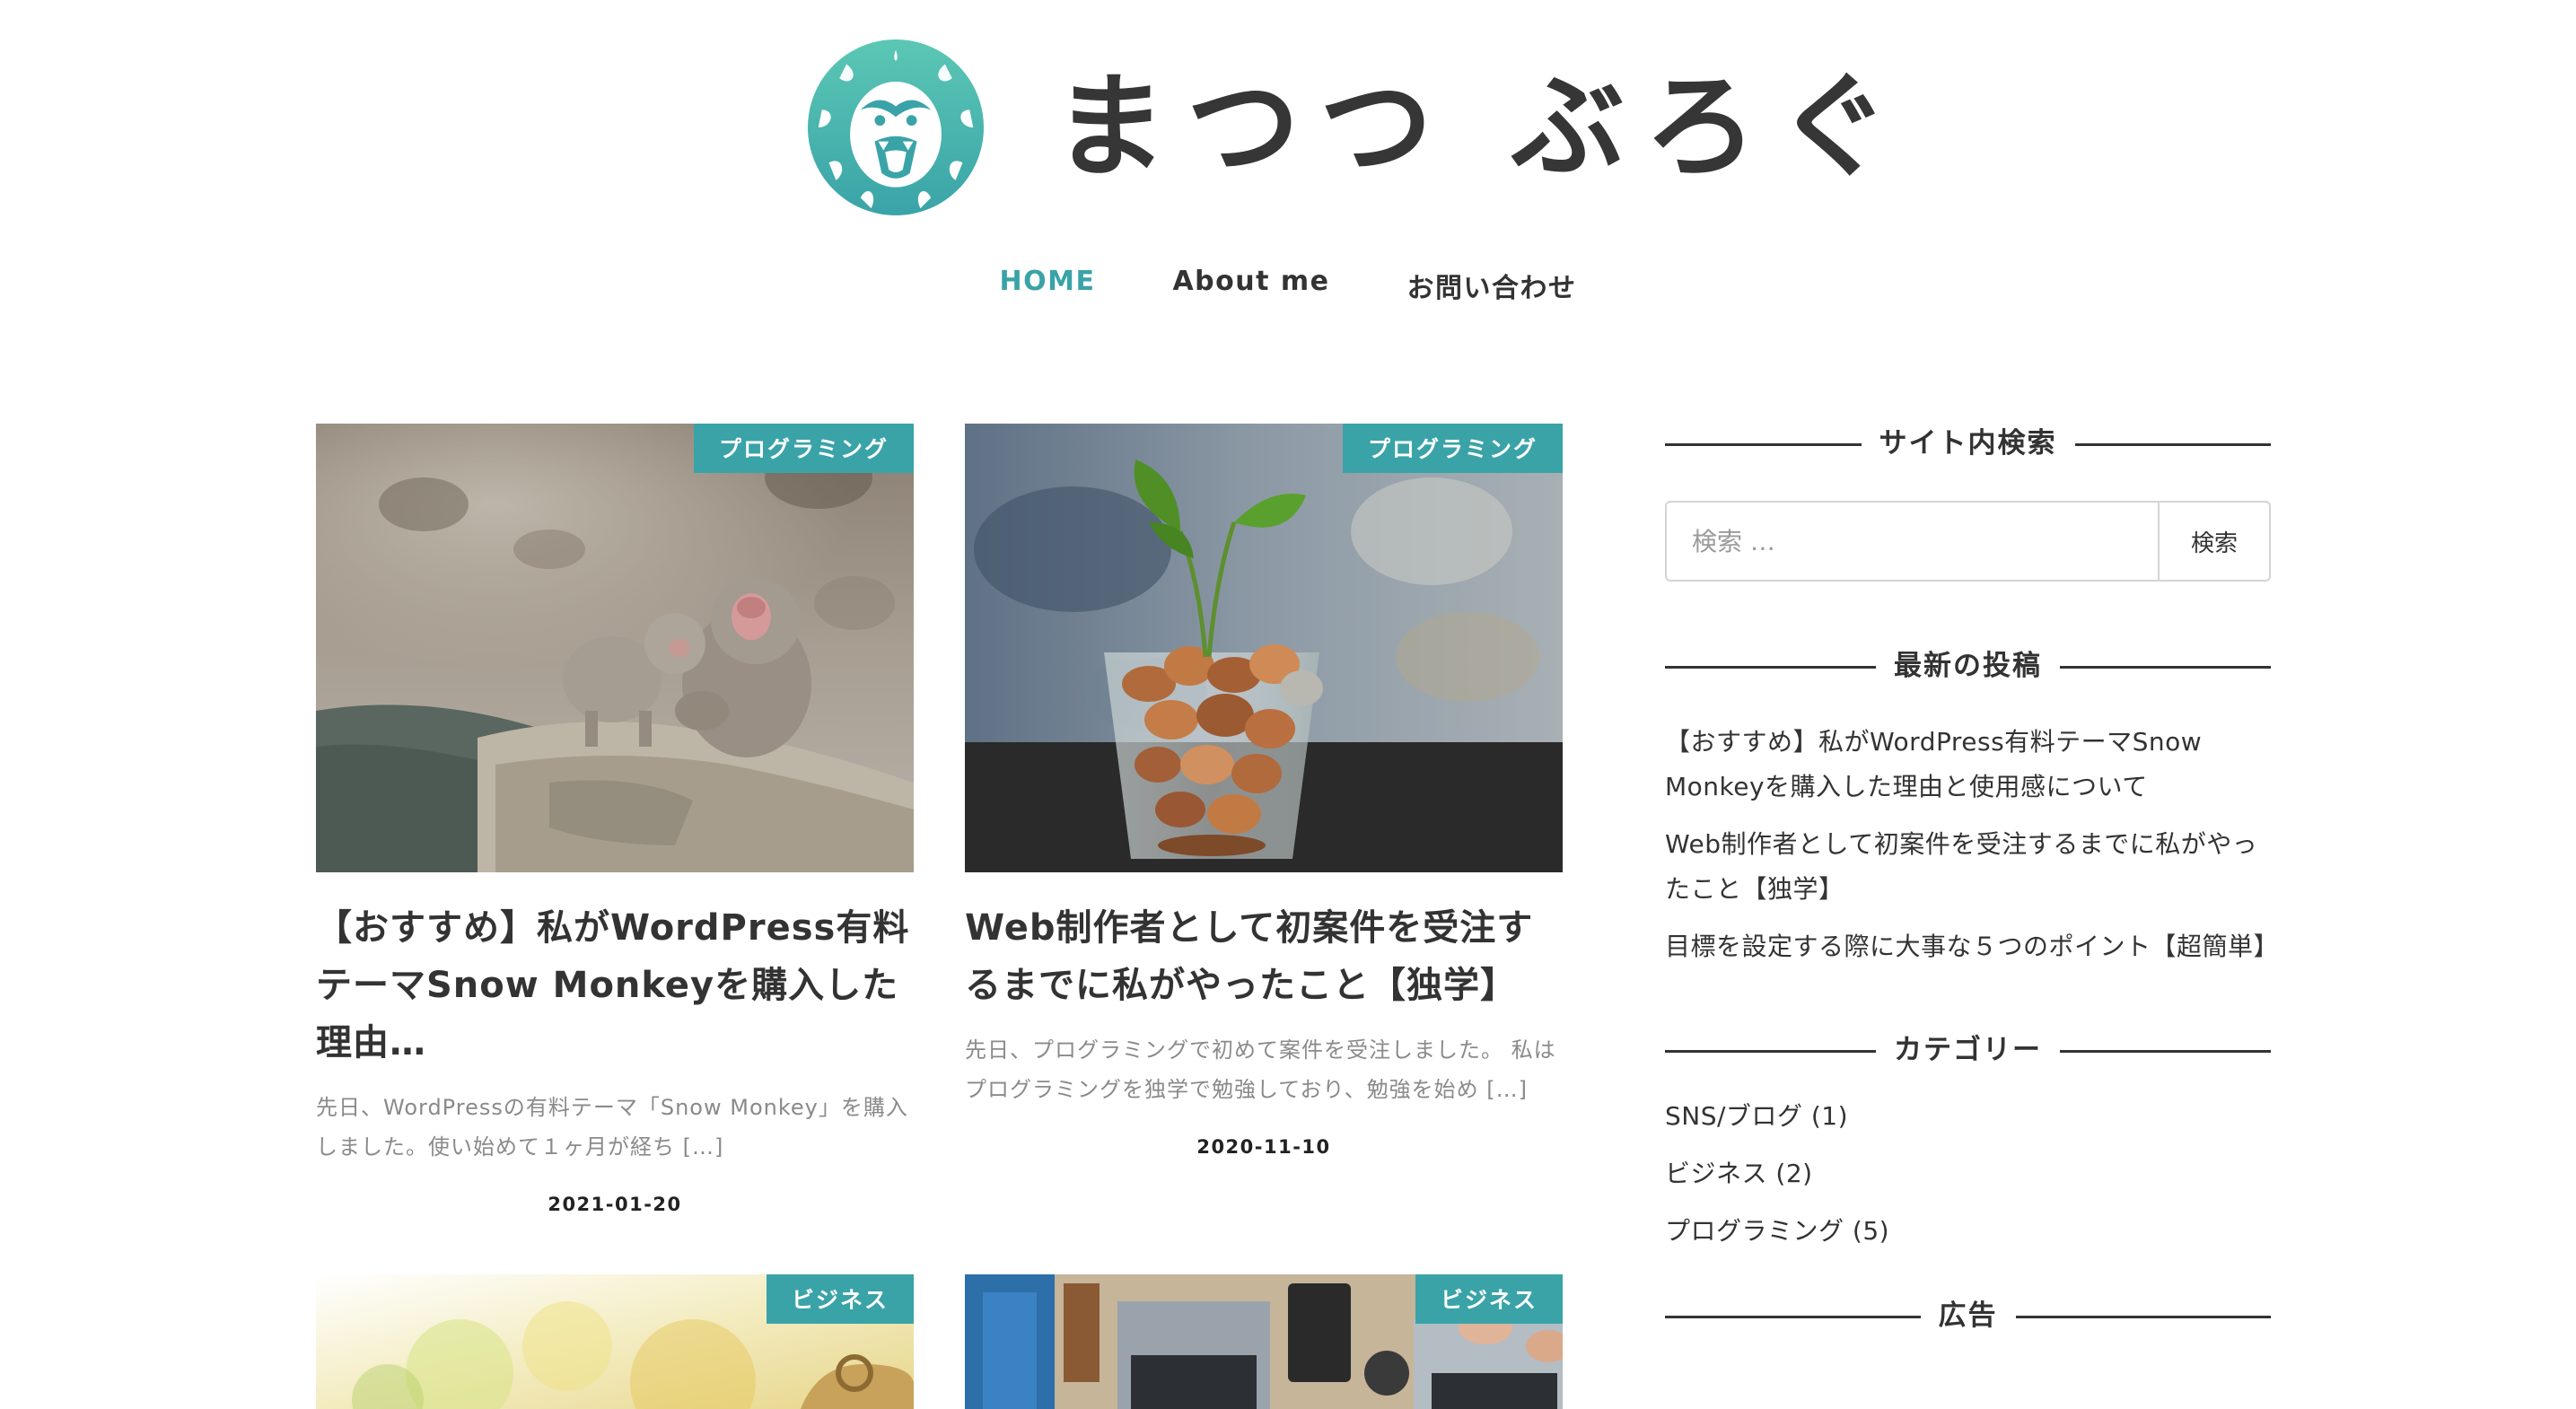 The width and height of the screenshot is (2576, 1409). Describe the element at coordinates (1482, 127) in the screenshot. I see `site-title: まつつ ぶろぐ` at that location.